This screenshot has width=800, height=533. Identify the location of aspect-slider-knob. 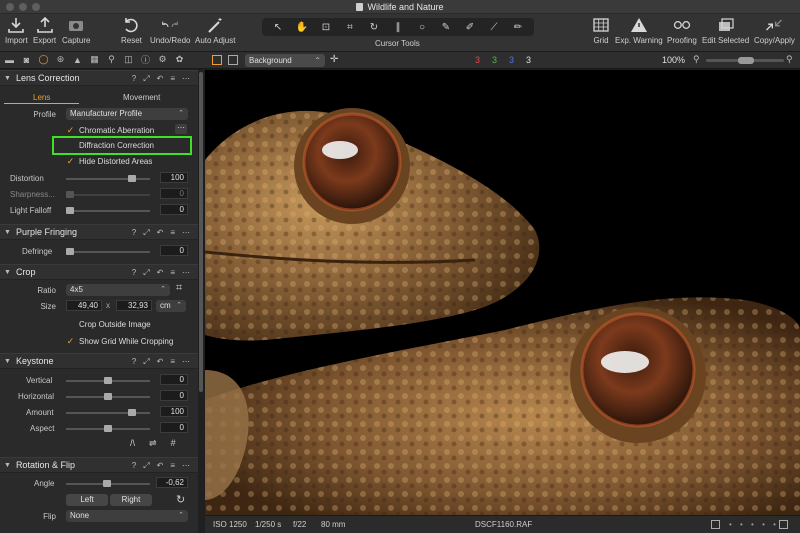
(108, 428).